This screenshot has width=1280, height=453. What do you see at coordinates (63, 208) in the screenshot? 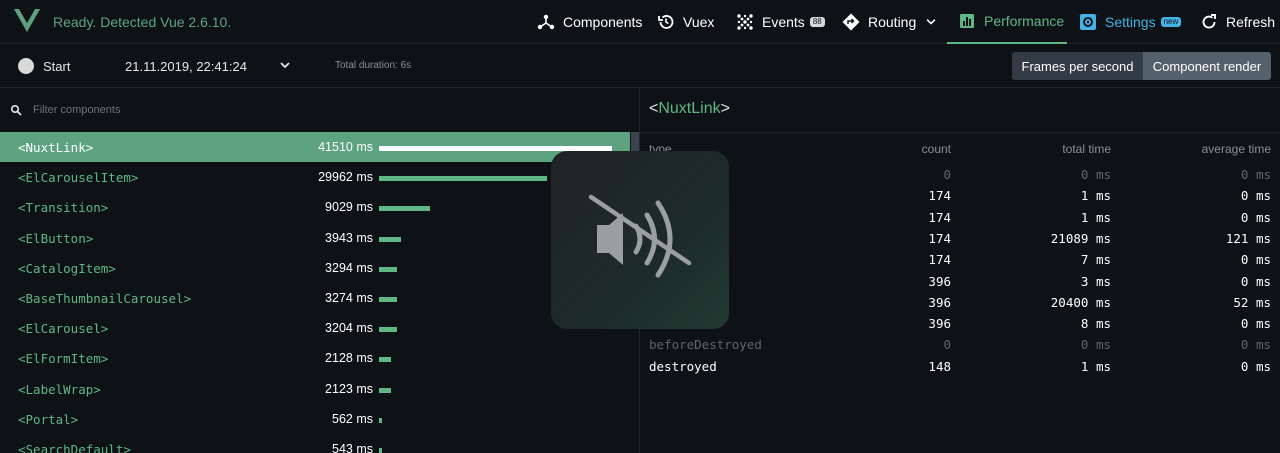
I see `component-name: <Transition>` at bounding box center [63, 208].